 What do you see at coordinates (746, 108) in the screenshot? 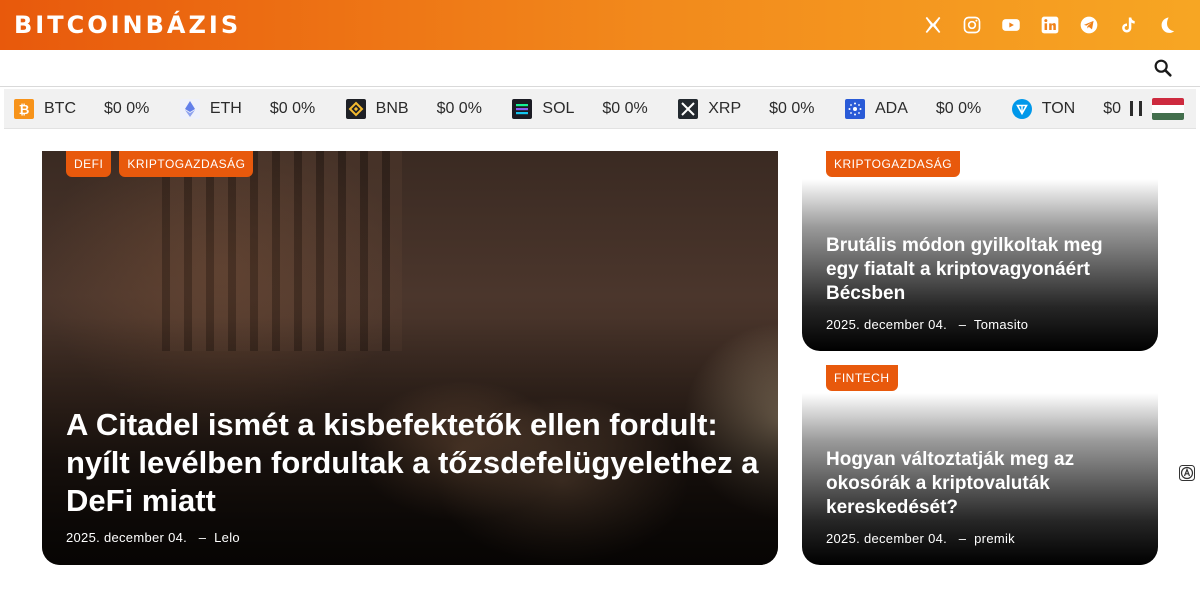
I see `ticker-coin-xrp: XRP $0 0%` at bounding box center [746, 108].